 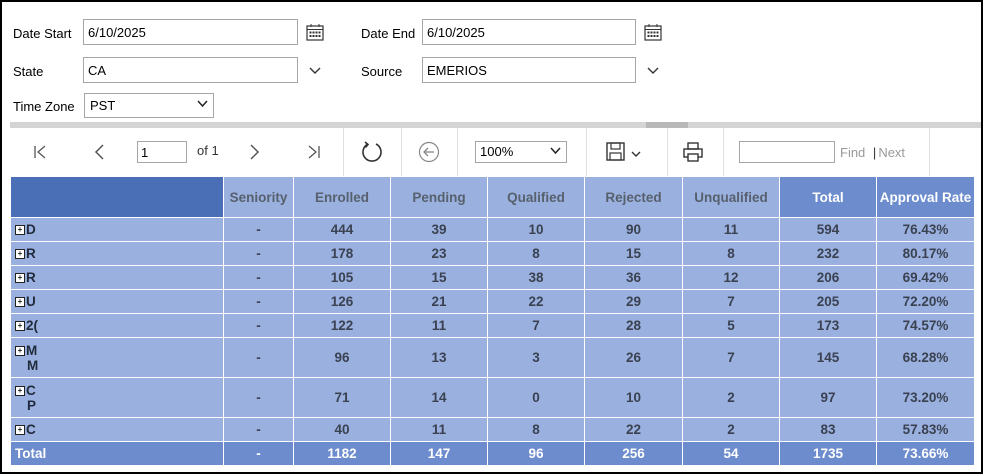 I want to click on find-link: Find, so click(x=852, y=152).